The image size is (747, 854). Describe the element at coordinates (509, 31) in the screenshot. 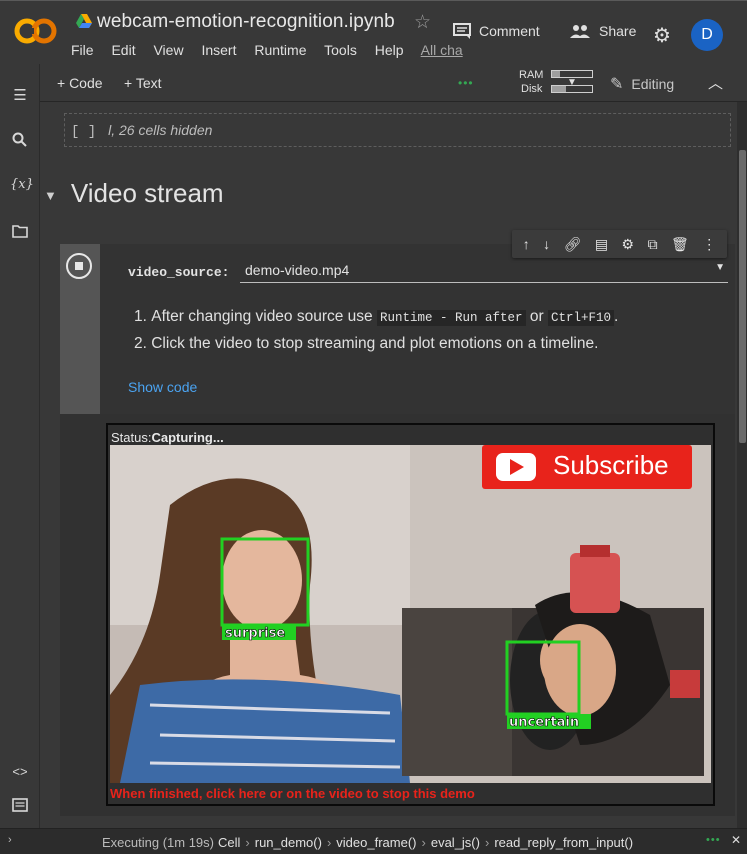

I see `comment-label: Comment` at that location.